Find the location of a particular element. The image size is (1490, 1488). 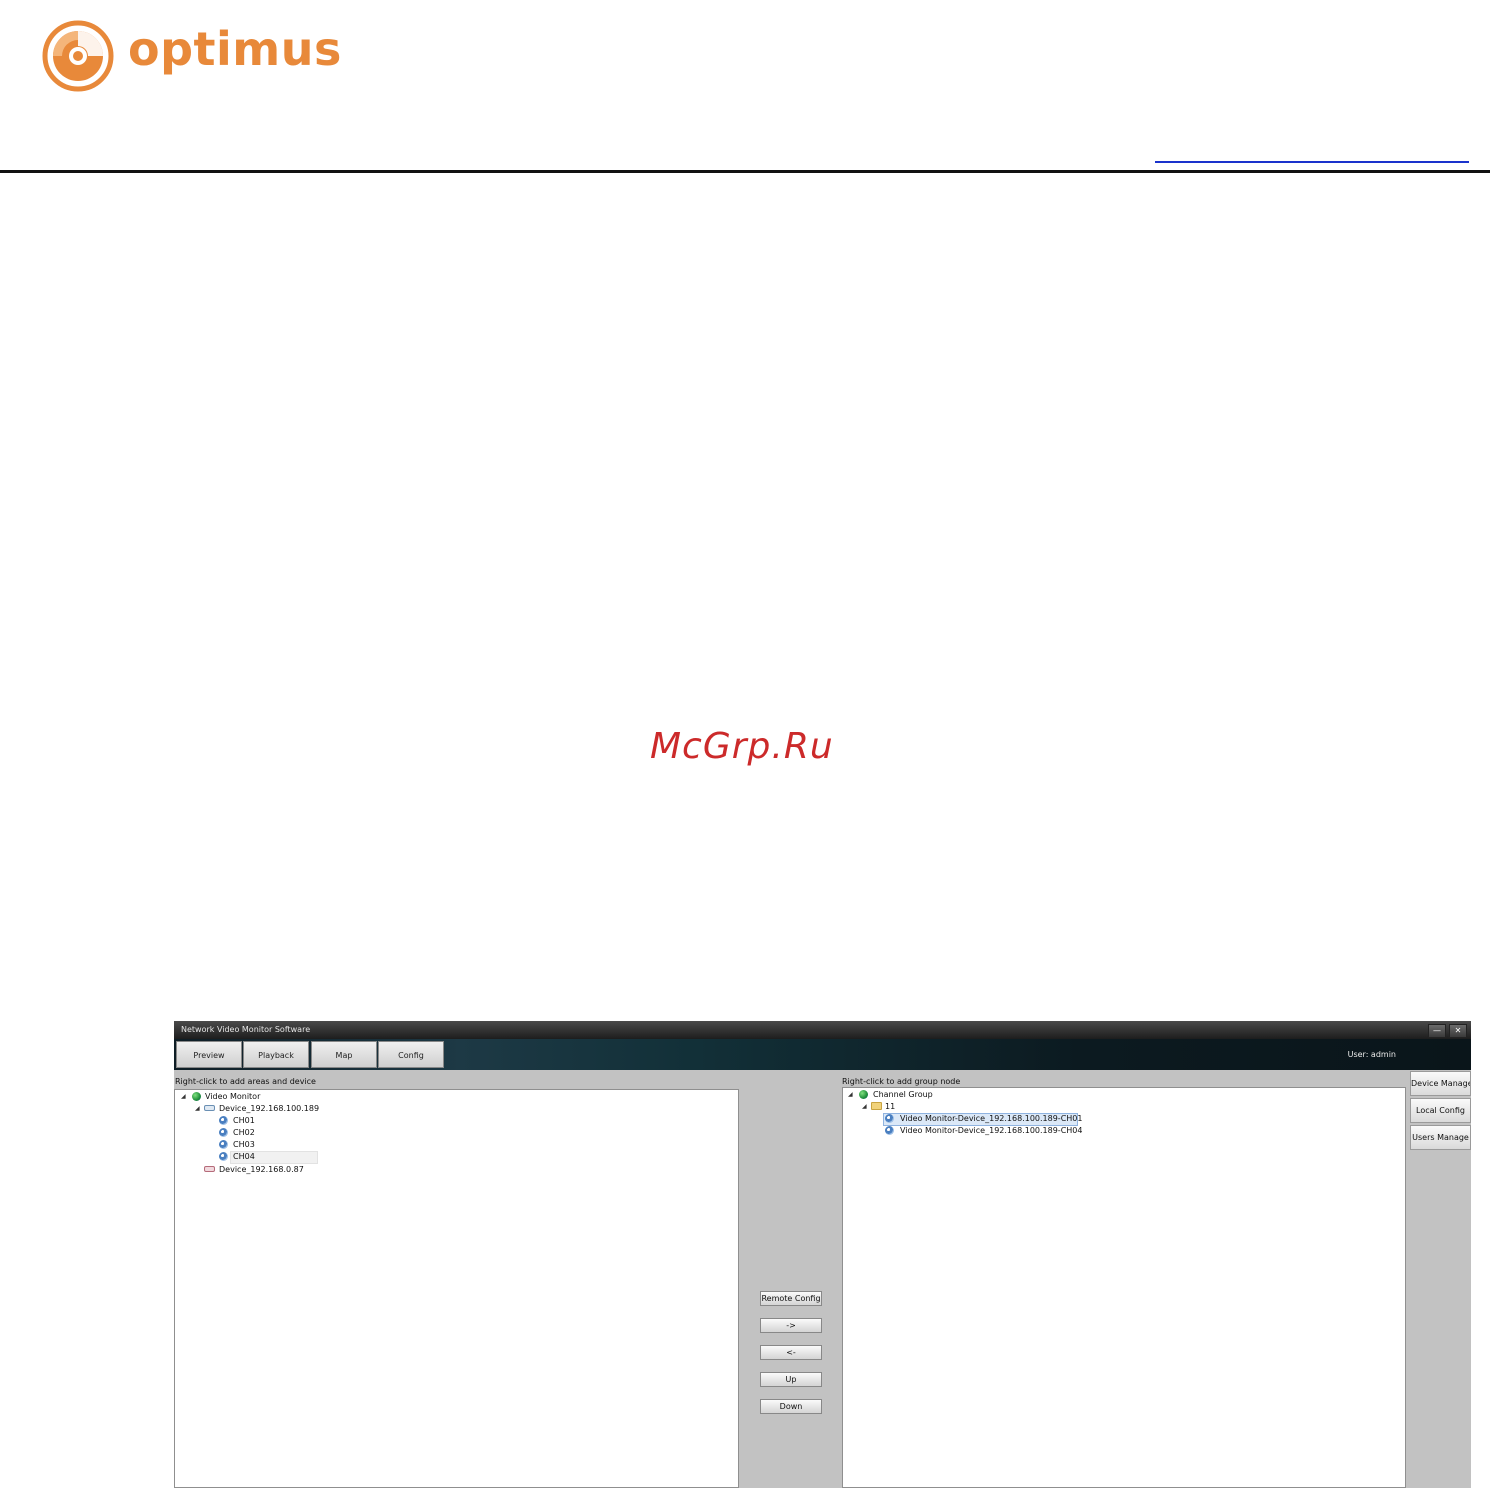

tree-device-2: Device_192.168.0.87 is located at coordinates (261, 1169).